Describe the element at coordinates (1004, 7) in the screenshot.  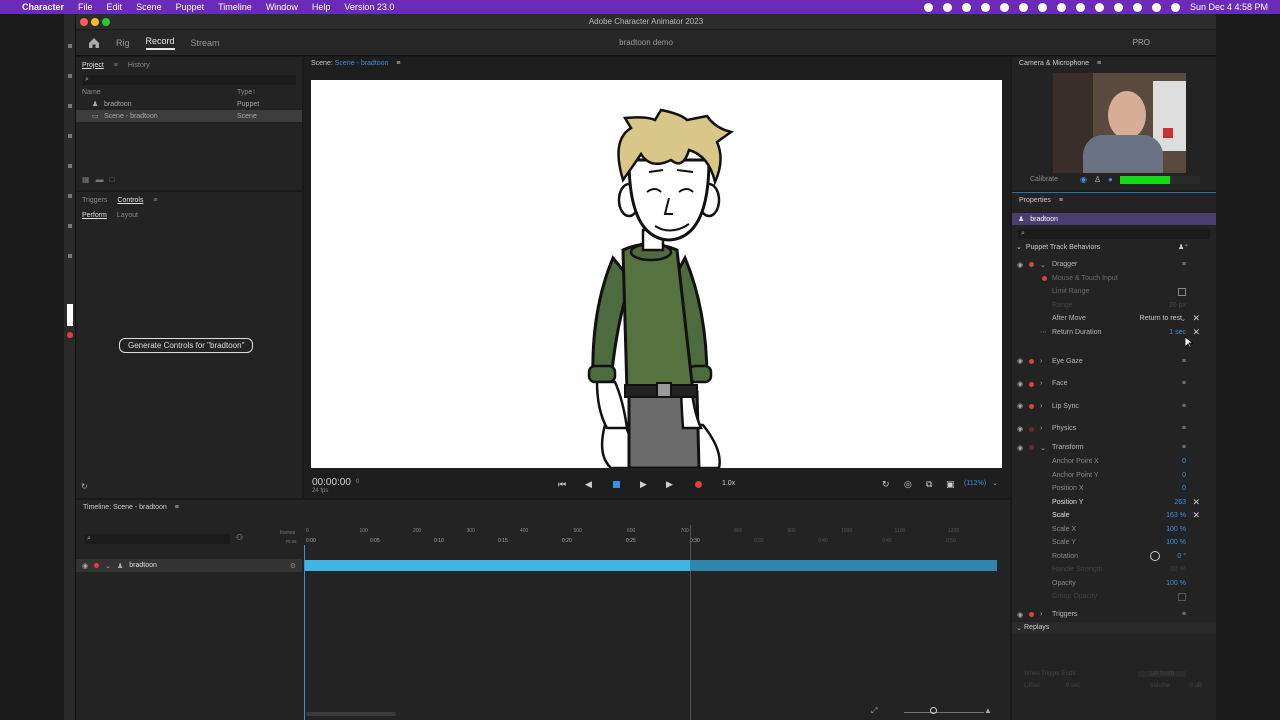
I see `app-icon` at that location.